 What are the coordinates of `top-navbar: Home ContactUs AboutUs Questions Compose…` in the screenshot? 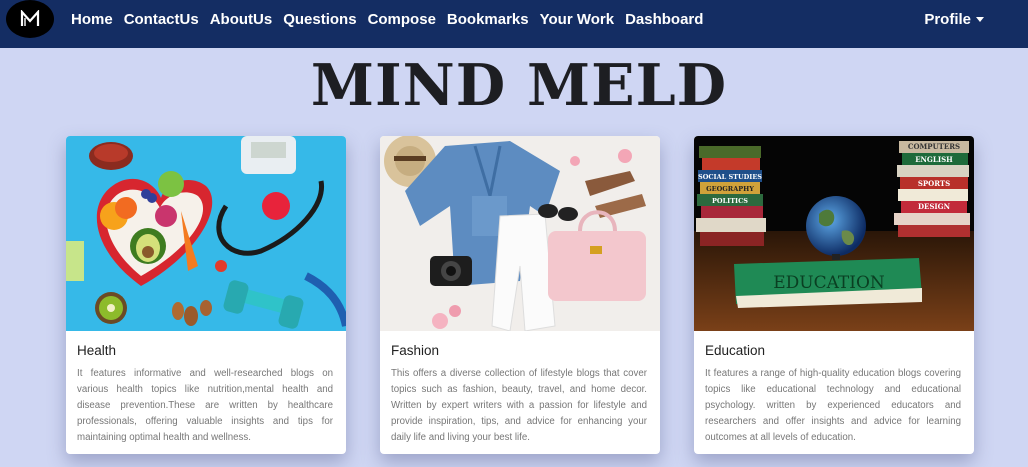 It's located at (514, 24).